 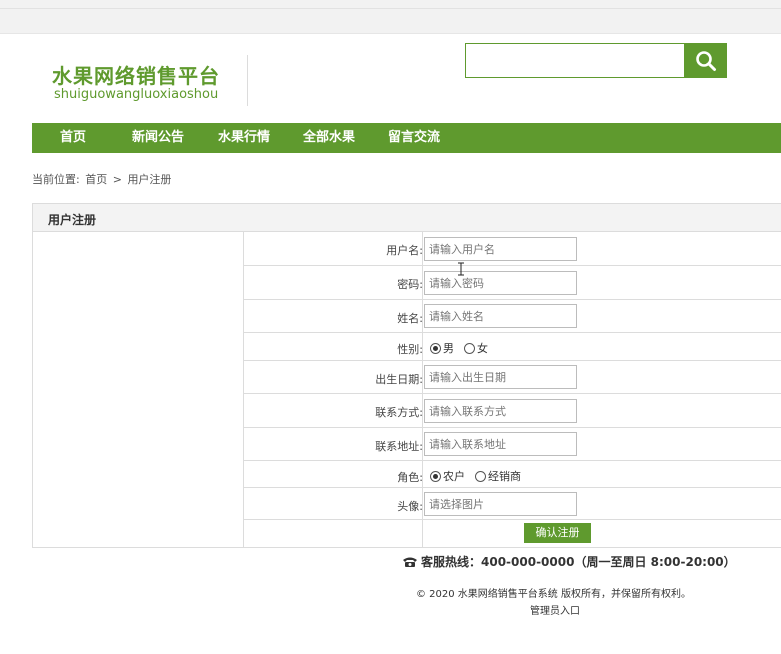 I want to click on search-button, so click(x=706, y=60).